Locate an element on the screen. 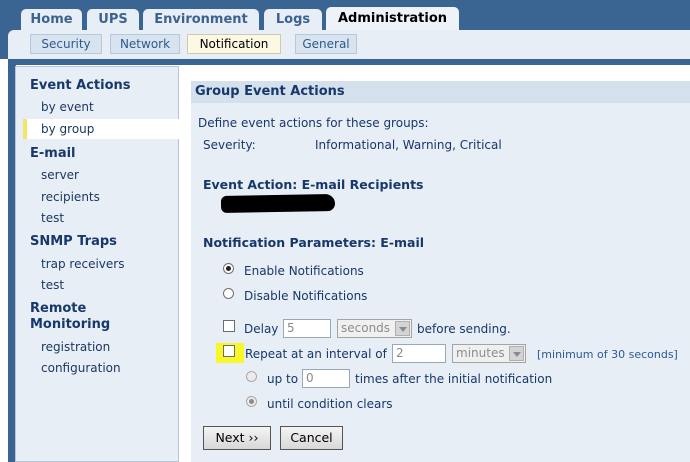  tab-logs: Logs is located at coordinates (293, 19).